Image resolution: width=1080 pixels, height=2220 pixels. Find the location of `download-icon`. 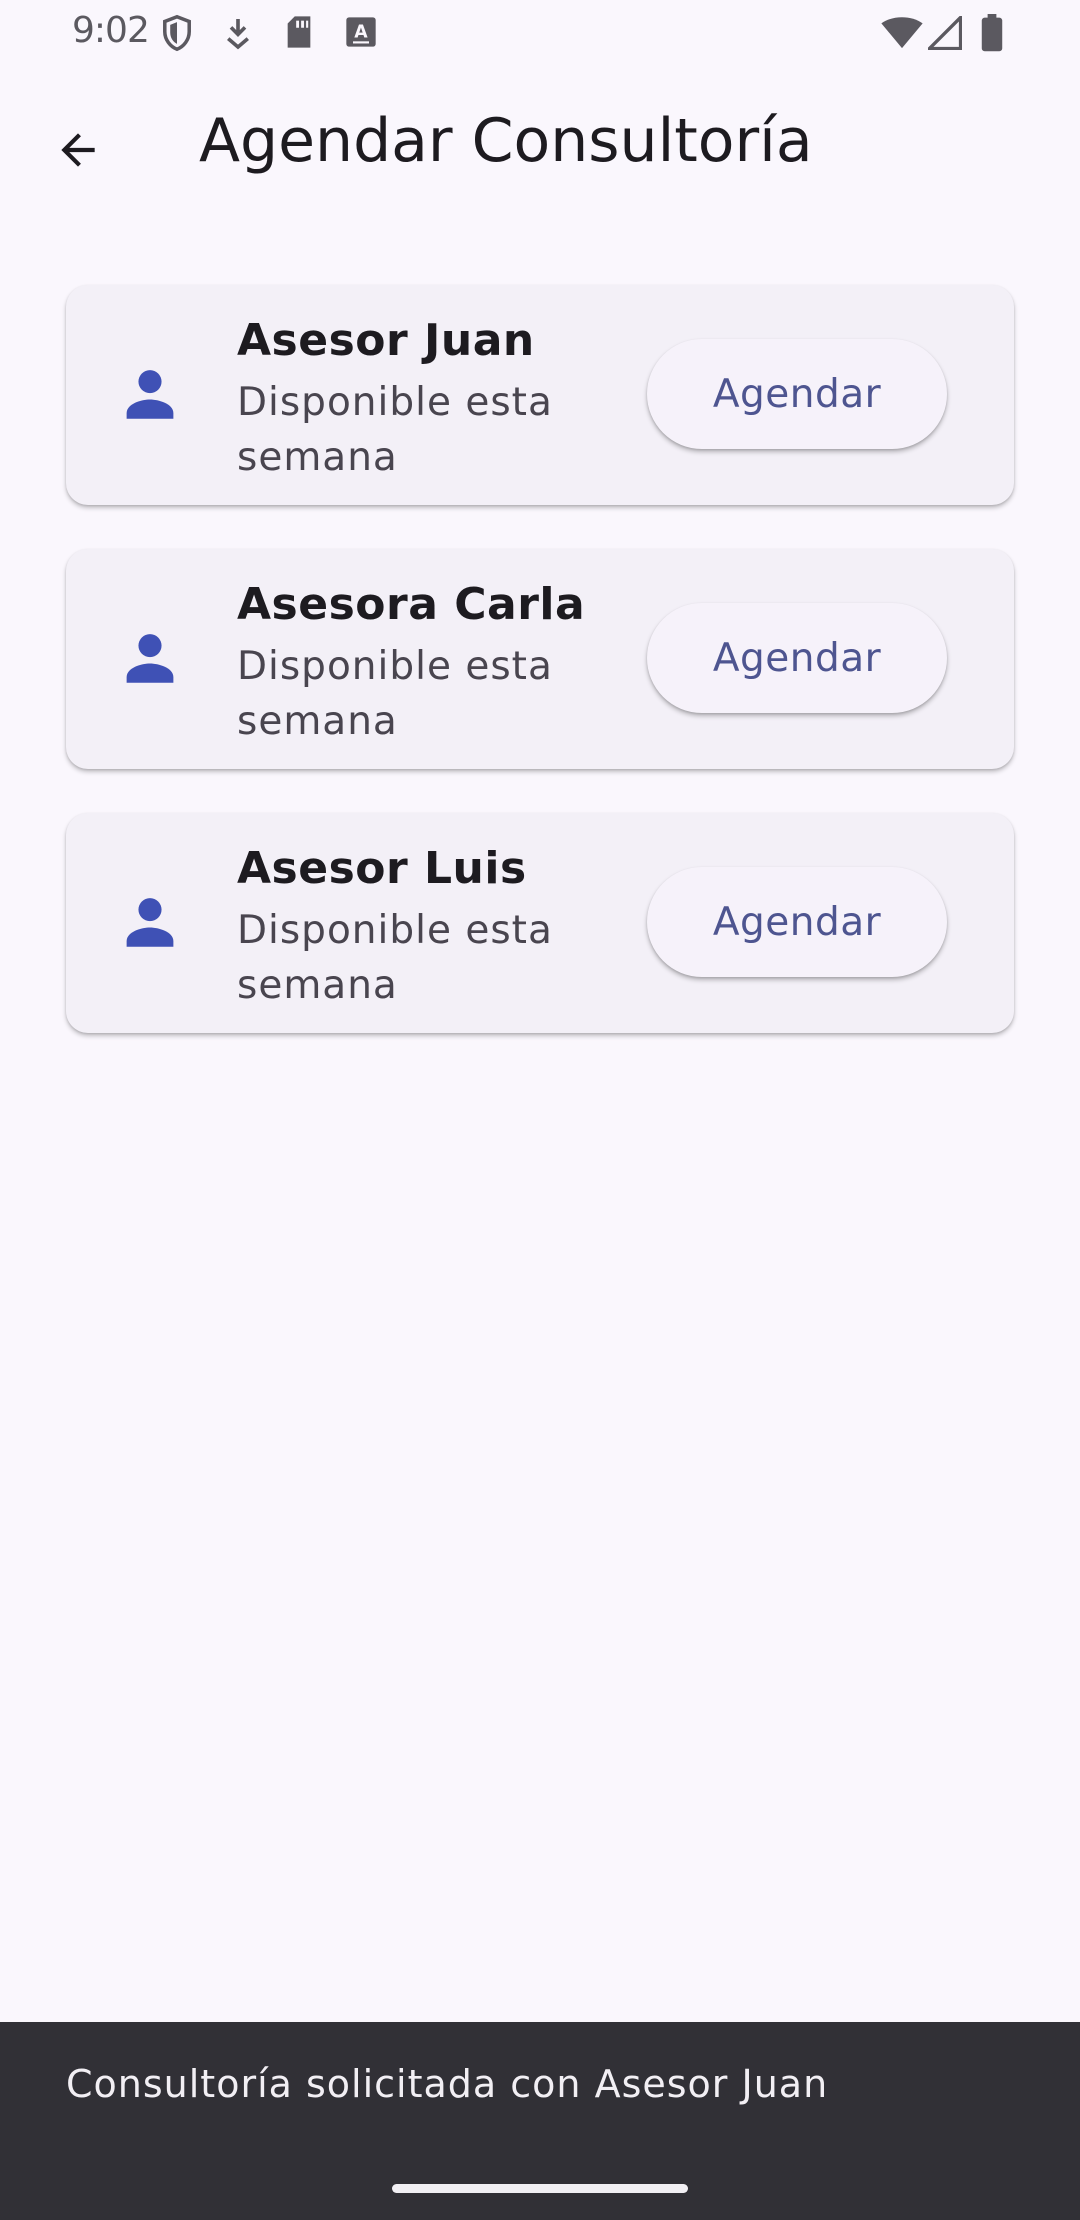

download-icon is located at coordinates (238, 35).